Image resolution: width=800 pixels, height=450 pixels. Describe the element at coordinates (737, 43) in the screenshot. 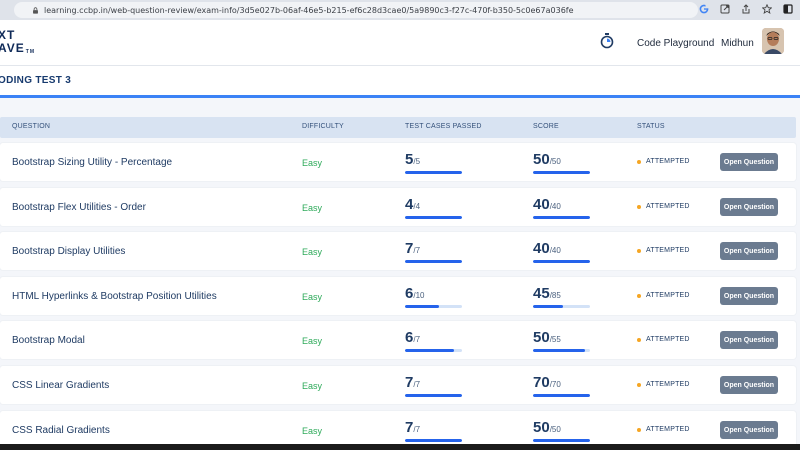

I see `user-name: Midhun` at that location.